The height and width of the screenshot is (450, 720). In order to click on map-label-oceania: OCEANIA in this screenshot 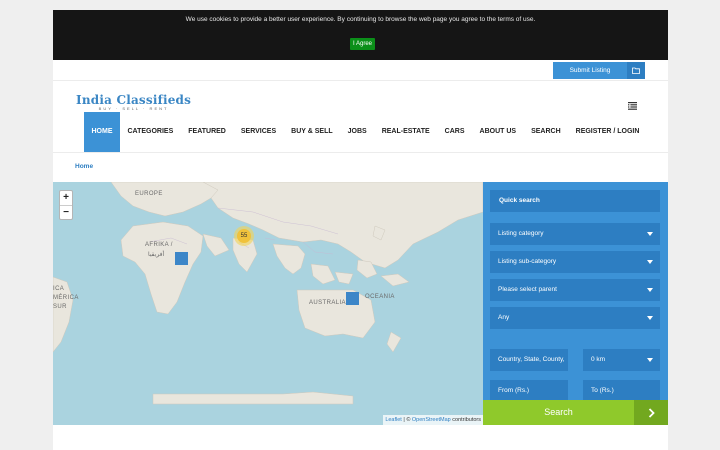, I will do `click(380, 297)`.